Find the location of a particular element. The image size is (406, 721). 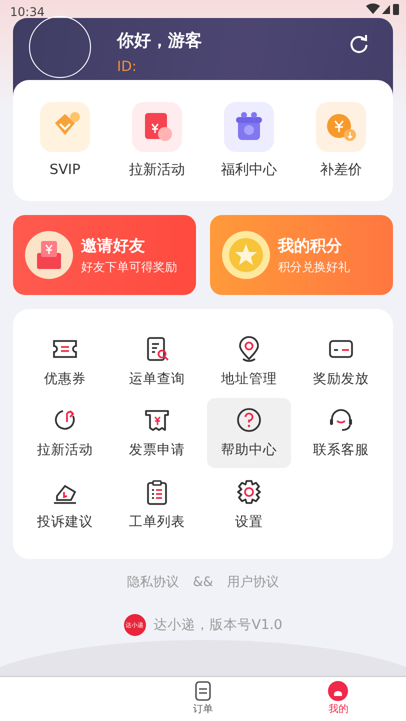

service-label: 帮助中心 is located at coordinates (249, 450).